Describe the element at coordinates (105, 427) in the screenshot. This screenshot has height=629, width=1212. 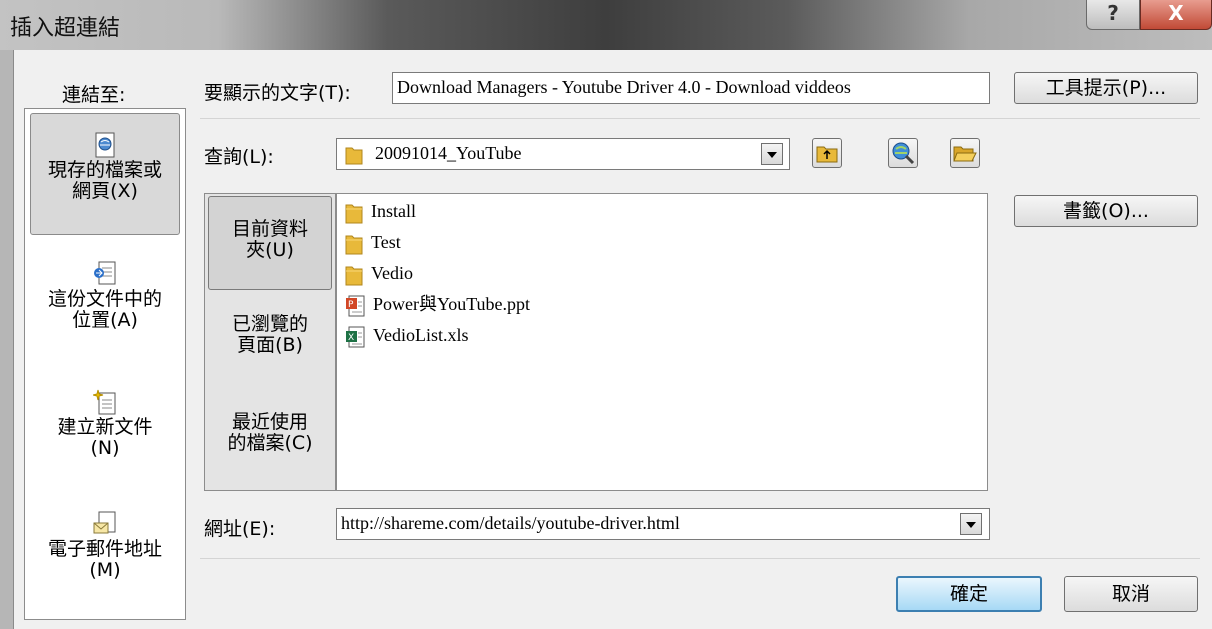
I see `link-new-doc-label-1: 建立新文件` at that location.